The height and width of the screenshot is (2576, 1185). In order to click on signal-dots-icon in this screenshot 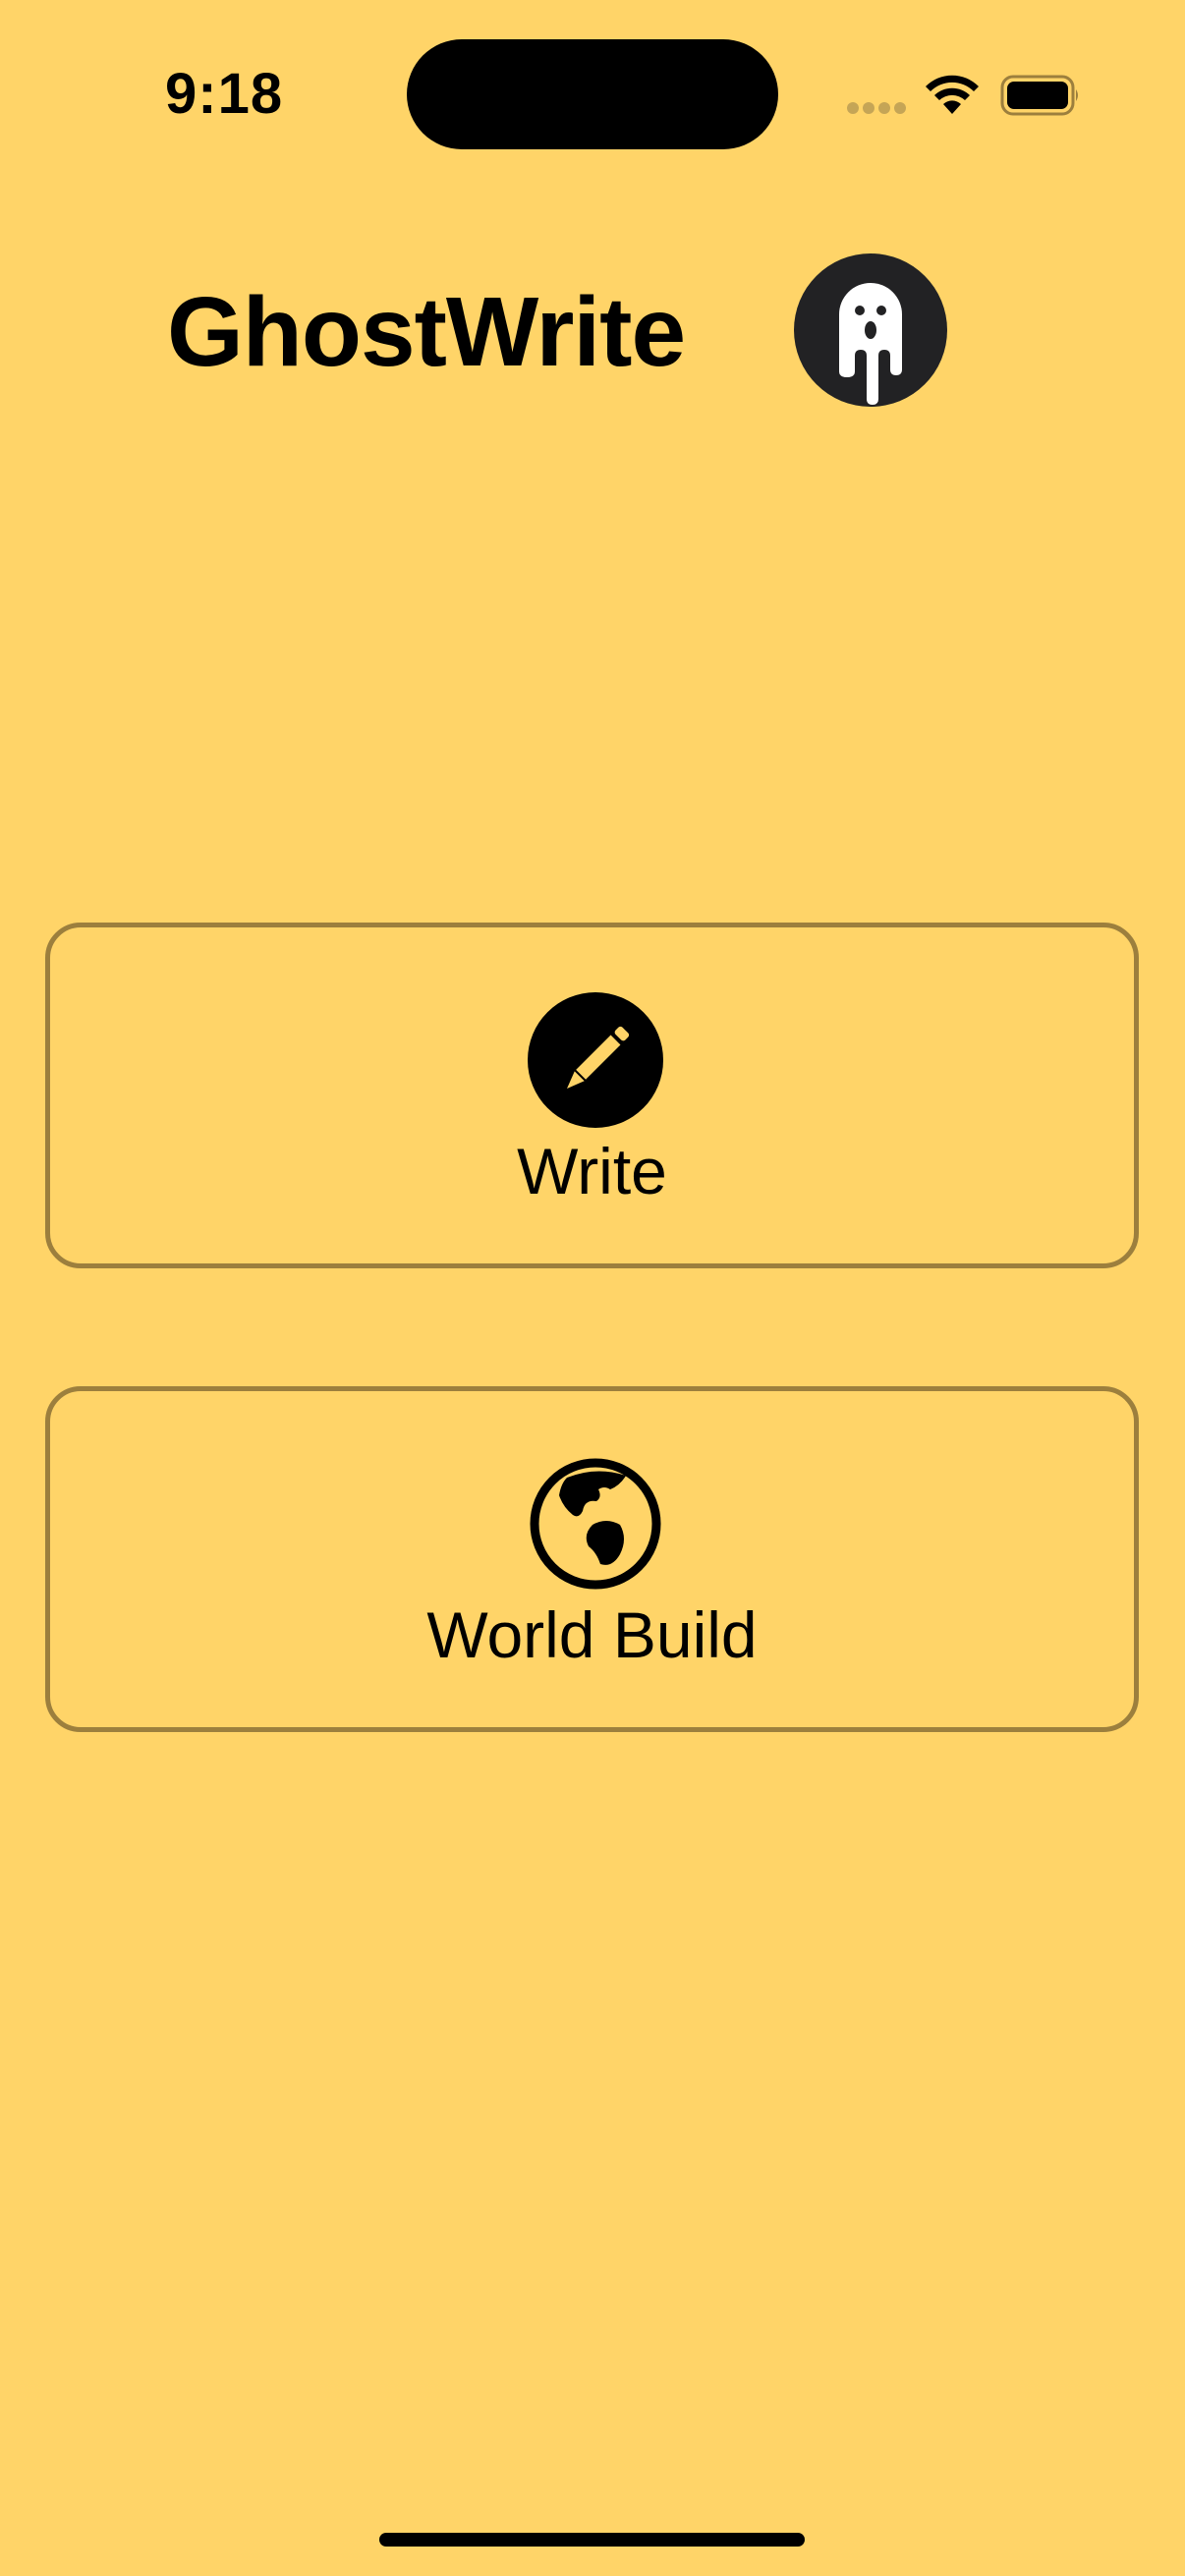, I will do `click(877, 108)`.